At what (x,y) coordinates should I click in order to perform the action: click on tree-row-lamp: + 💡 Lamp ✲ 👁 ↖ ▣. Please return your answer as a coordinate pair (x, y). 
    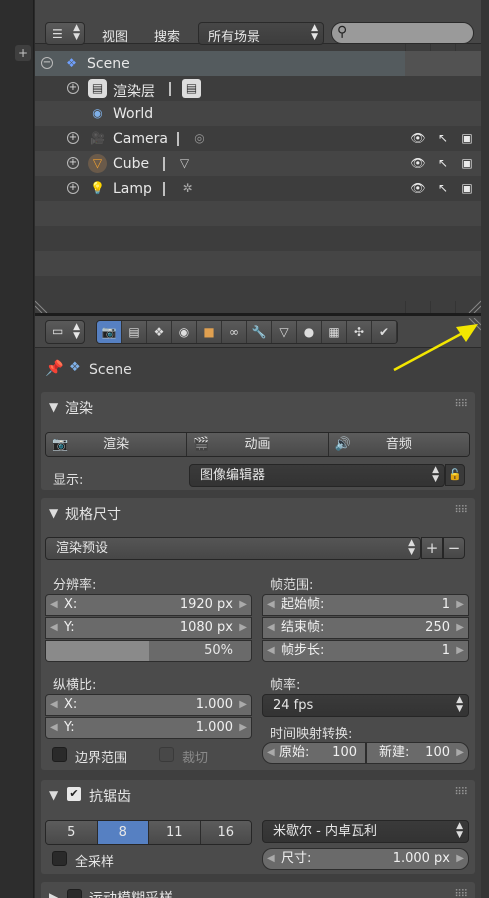
    Looking at the image, I should click on (258, 188).